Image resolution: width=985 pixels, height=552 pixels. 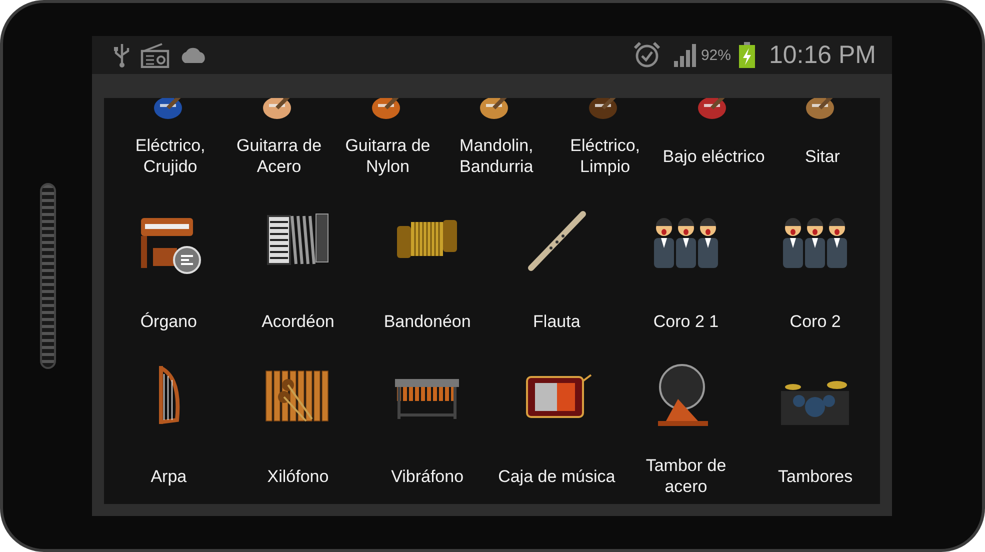 I want to click on instrument-button: Mandolin, Bandurria, so click(x=496, y=142).